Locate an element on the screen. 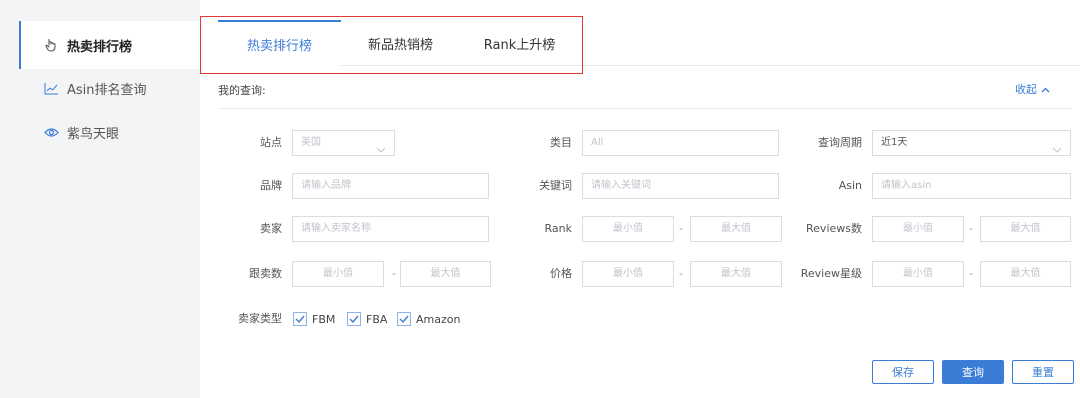  sidebar-item-label: 紫鸟天眼 is located at coordinates (93, 134).